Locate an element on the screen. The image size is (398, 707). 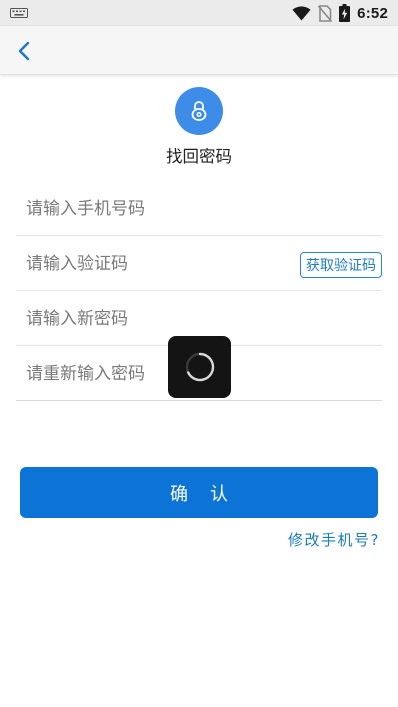
change-phone-link: 修改手机号? is located at coordinates (334, 539).